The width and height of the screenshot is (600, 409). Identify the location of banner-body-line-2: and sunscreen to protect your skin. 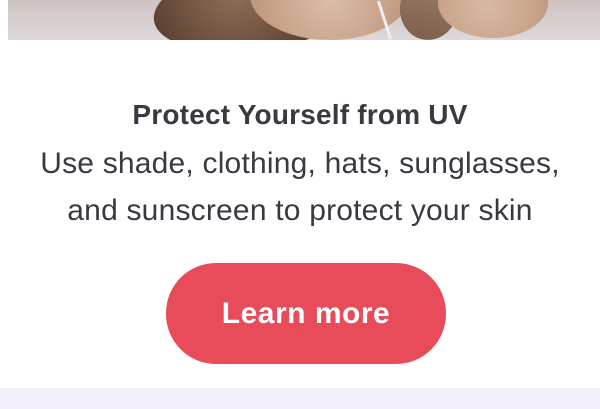
(300, 210).